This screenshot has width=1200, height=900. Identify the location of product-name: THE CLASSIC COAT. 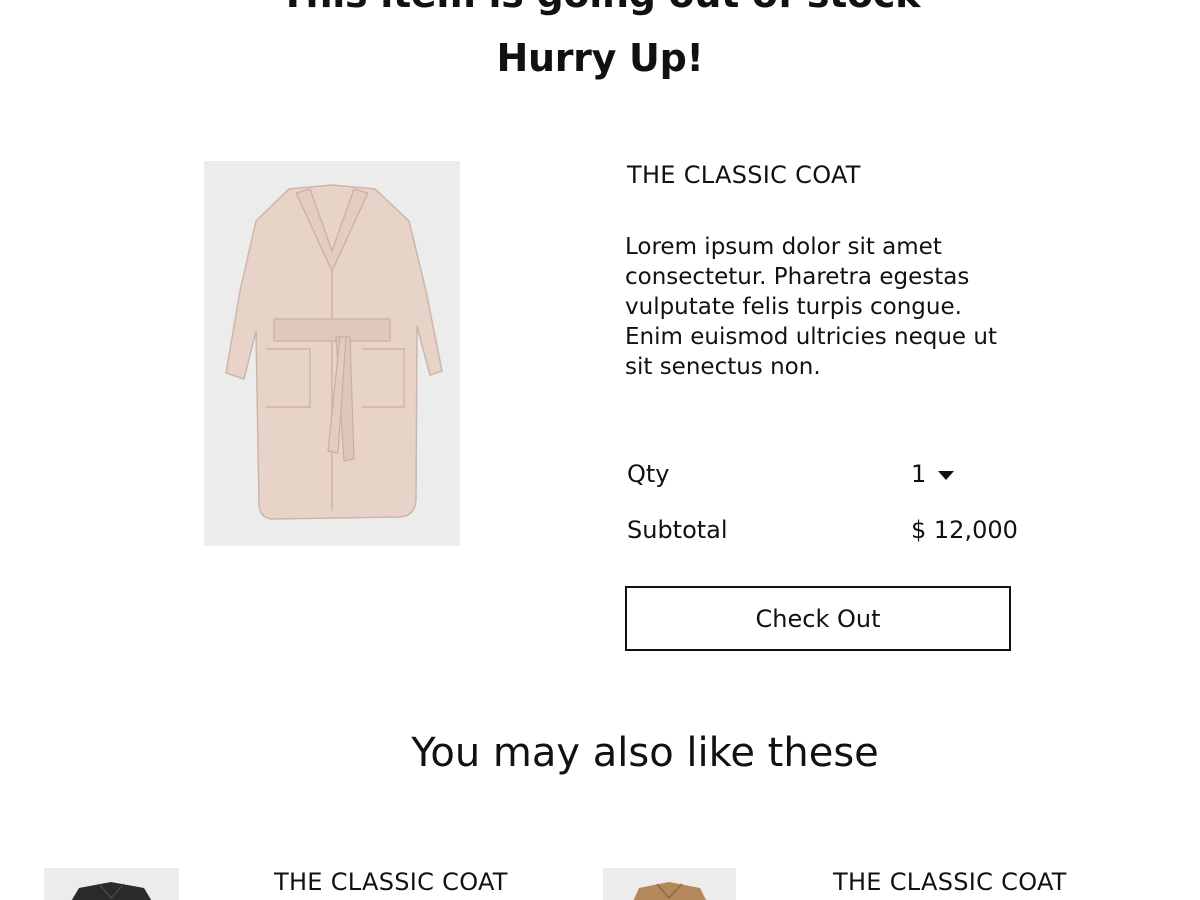
(744, 175).